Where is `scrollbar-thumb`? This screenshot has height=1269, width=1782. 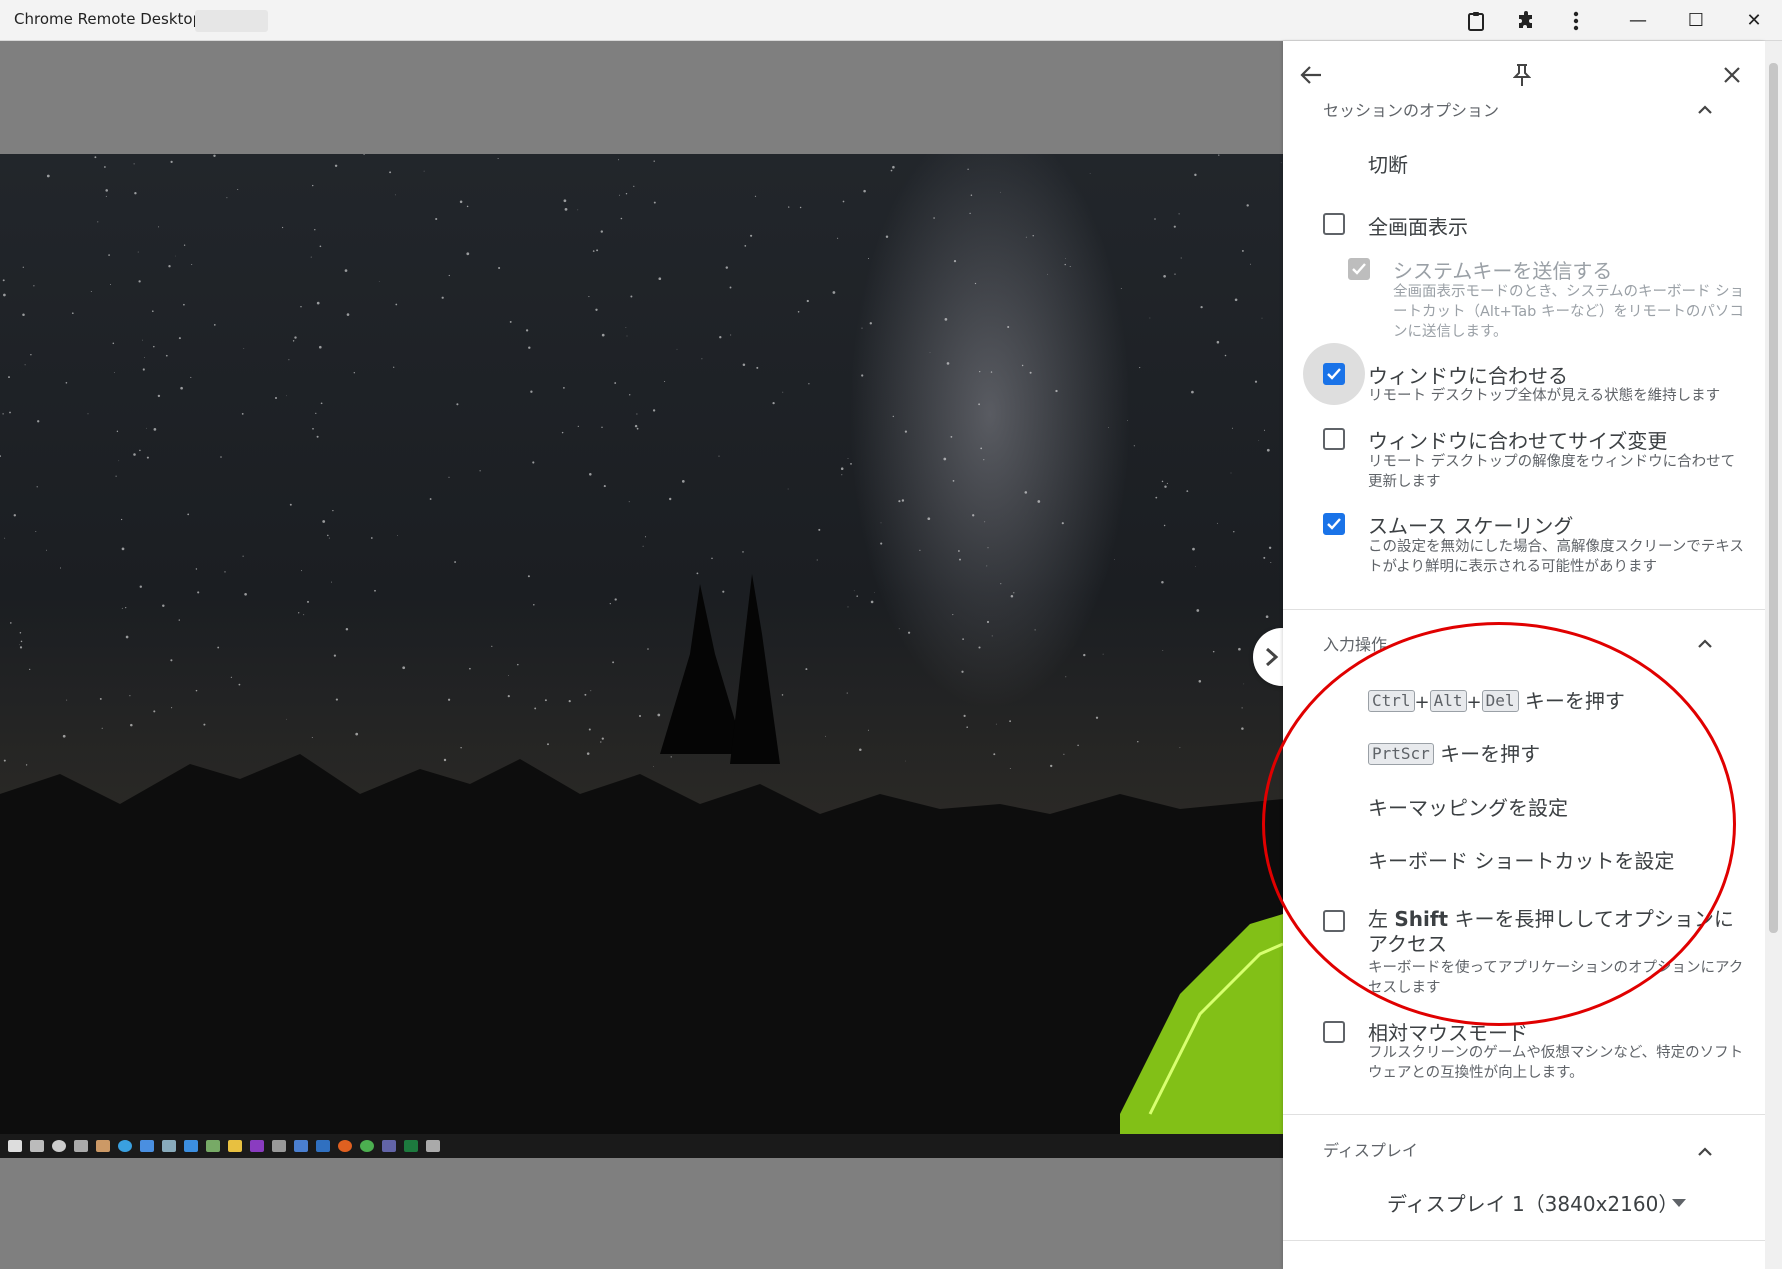 scrollbar-thumb is located at coordinates (1773, 498).